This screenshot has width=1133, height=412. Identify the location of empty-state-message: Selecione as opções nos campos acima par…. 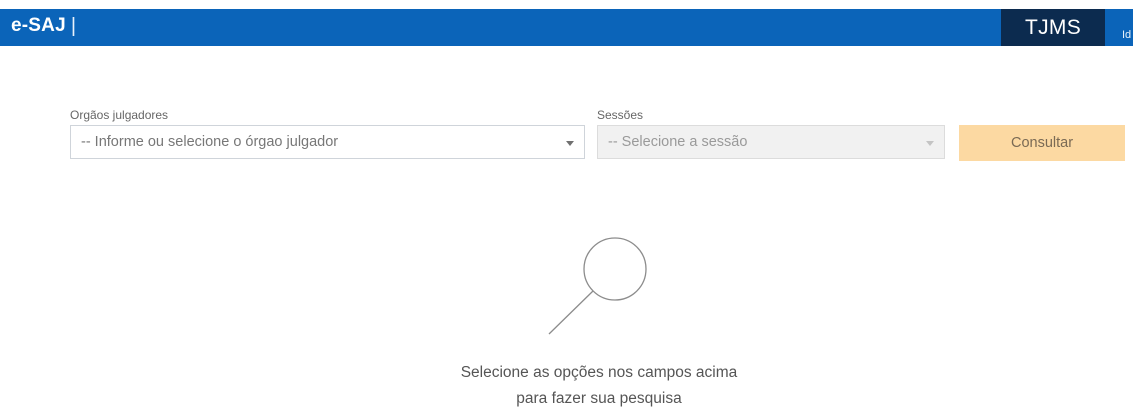
(599, 386).